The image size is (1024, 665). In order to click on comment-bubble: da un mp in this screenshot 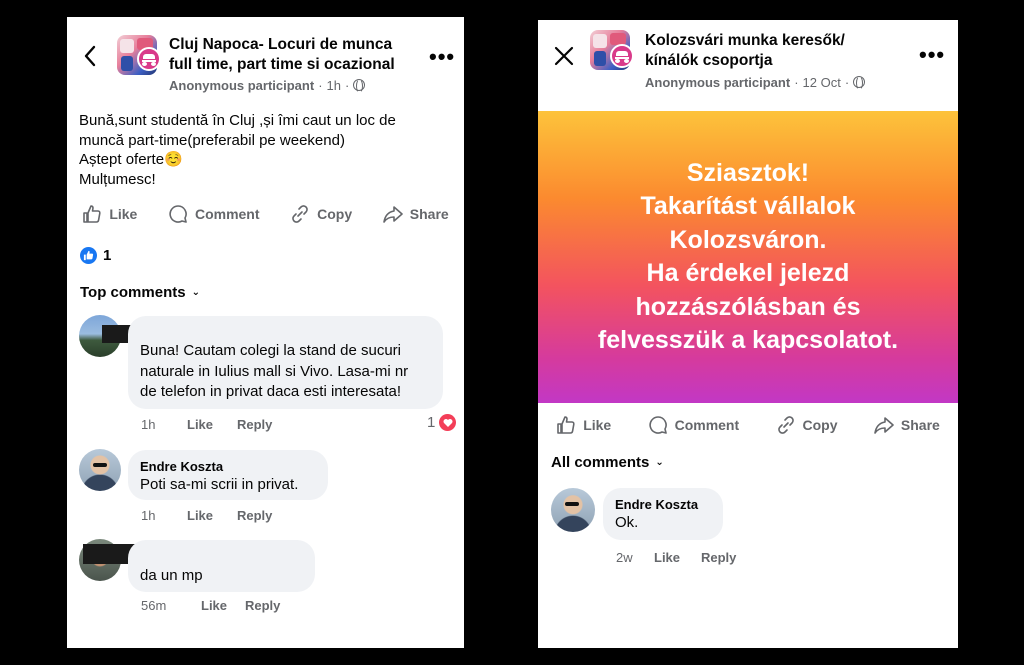, I will do `click(221, 566)`.